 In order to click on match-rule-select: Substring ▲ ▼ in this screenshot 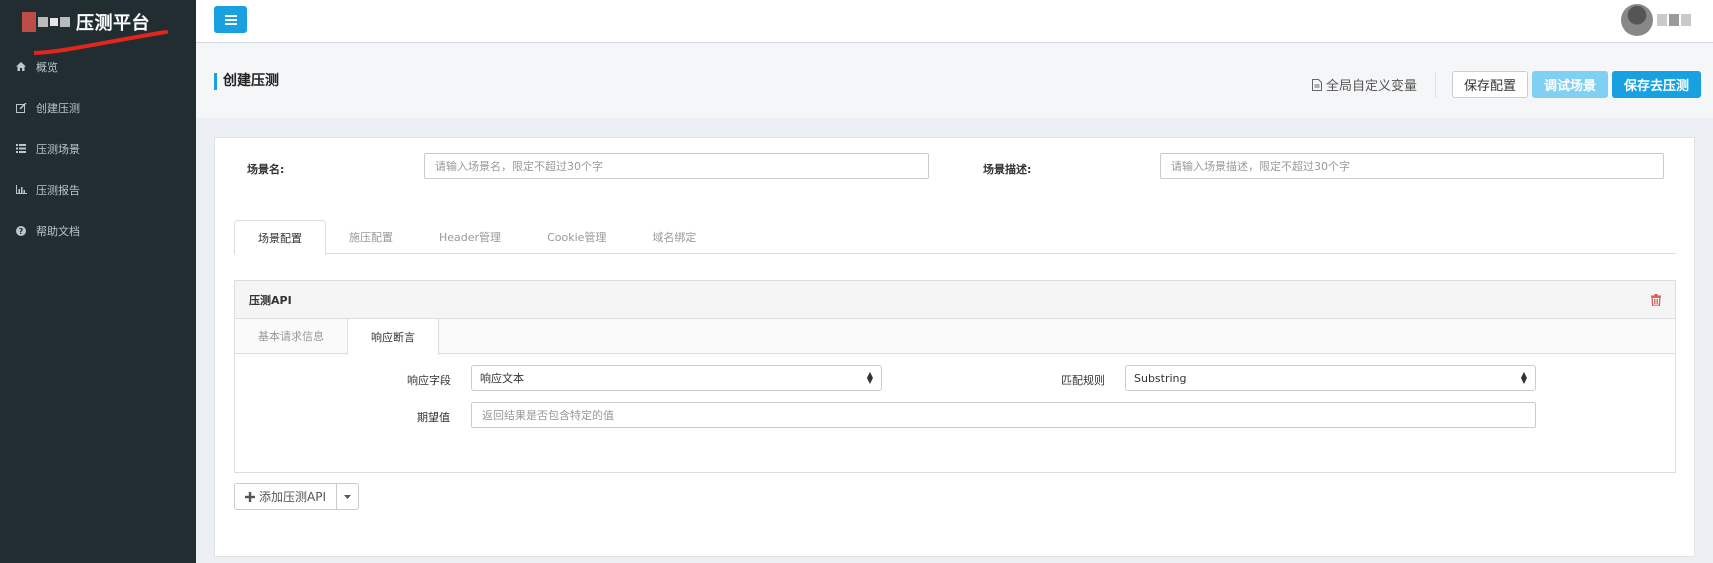, I will do `click(1330, 378)`.